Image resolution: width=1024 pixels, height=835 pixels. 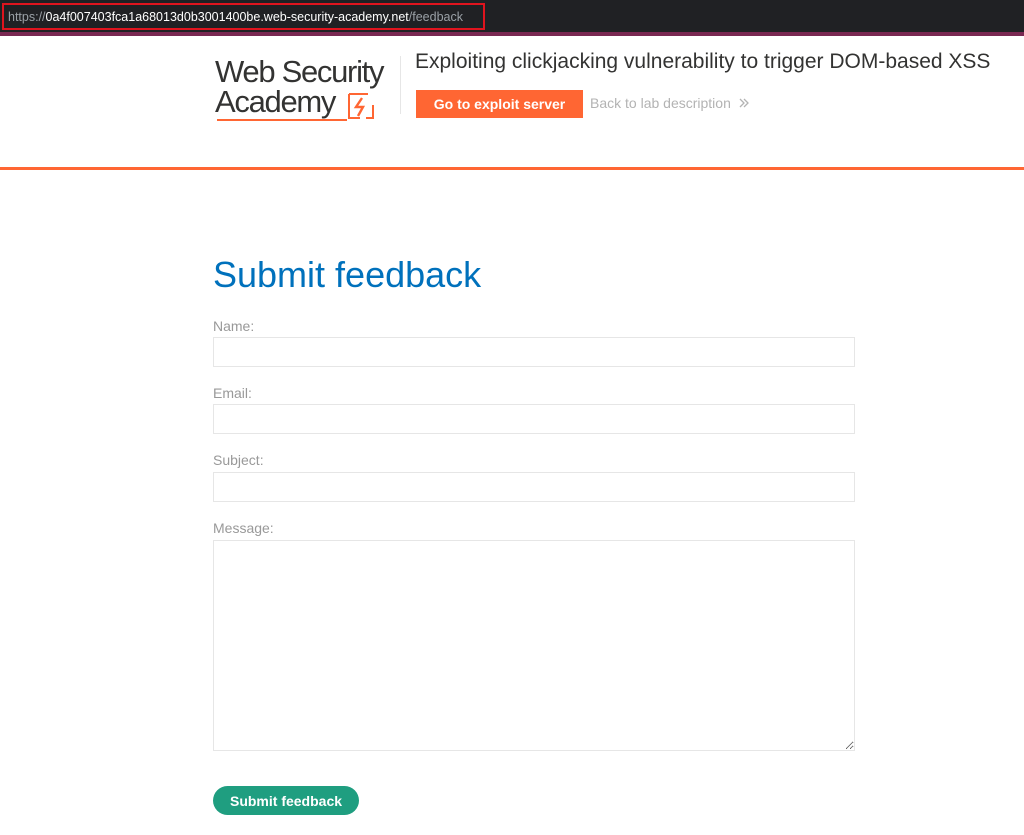 I want to click on logo-text-line2: Academy, so click(x=275, y=101).